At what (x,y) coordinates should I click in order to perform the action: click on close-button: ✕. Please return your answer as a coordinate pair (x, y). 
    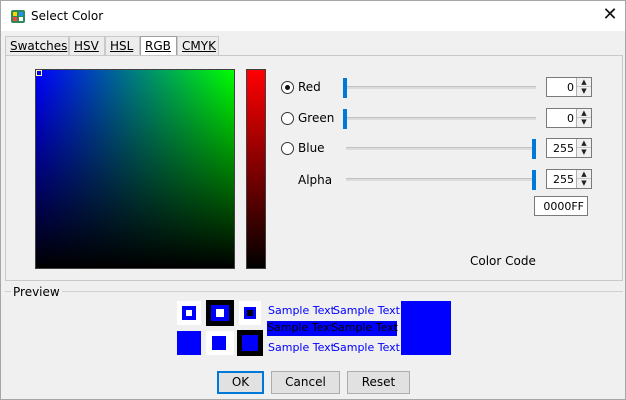
    Looking at the image, I should click on (610, 16).